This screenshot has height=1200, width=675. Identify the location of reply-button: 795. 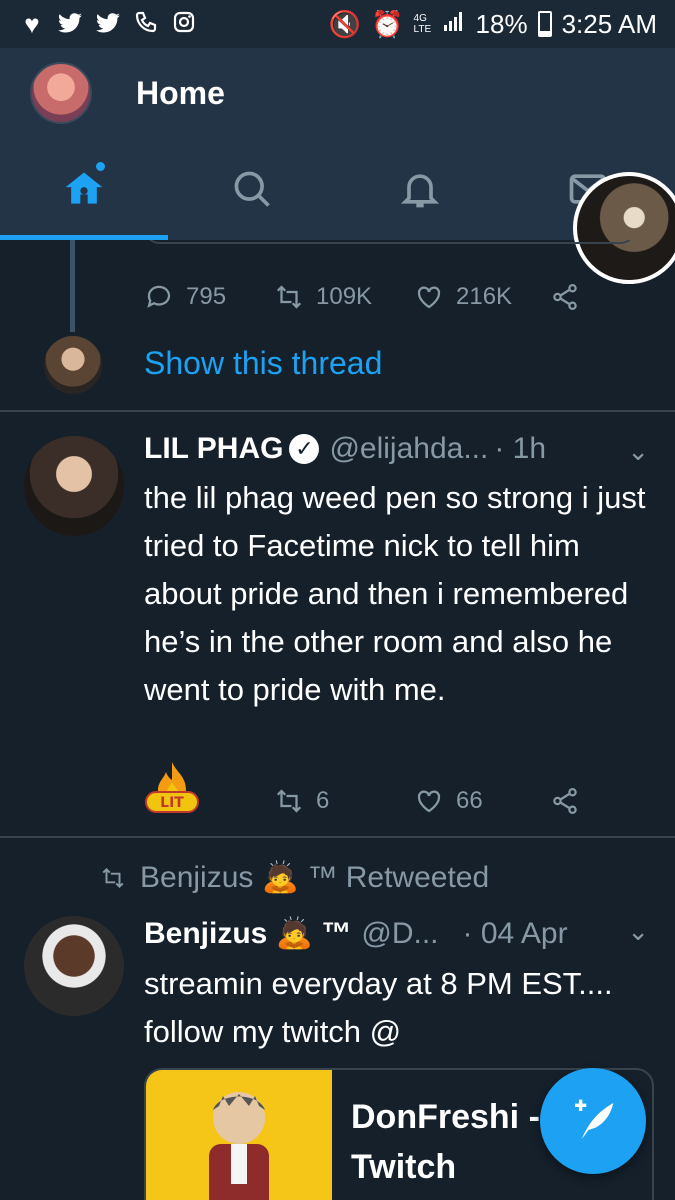
(209, 297).